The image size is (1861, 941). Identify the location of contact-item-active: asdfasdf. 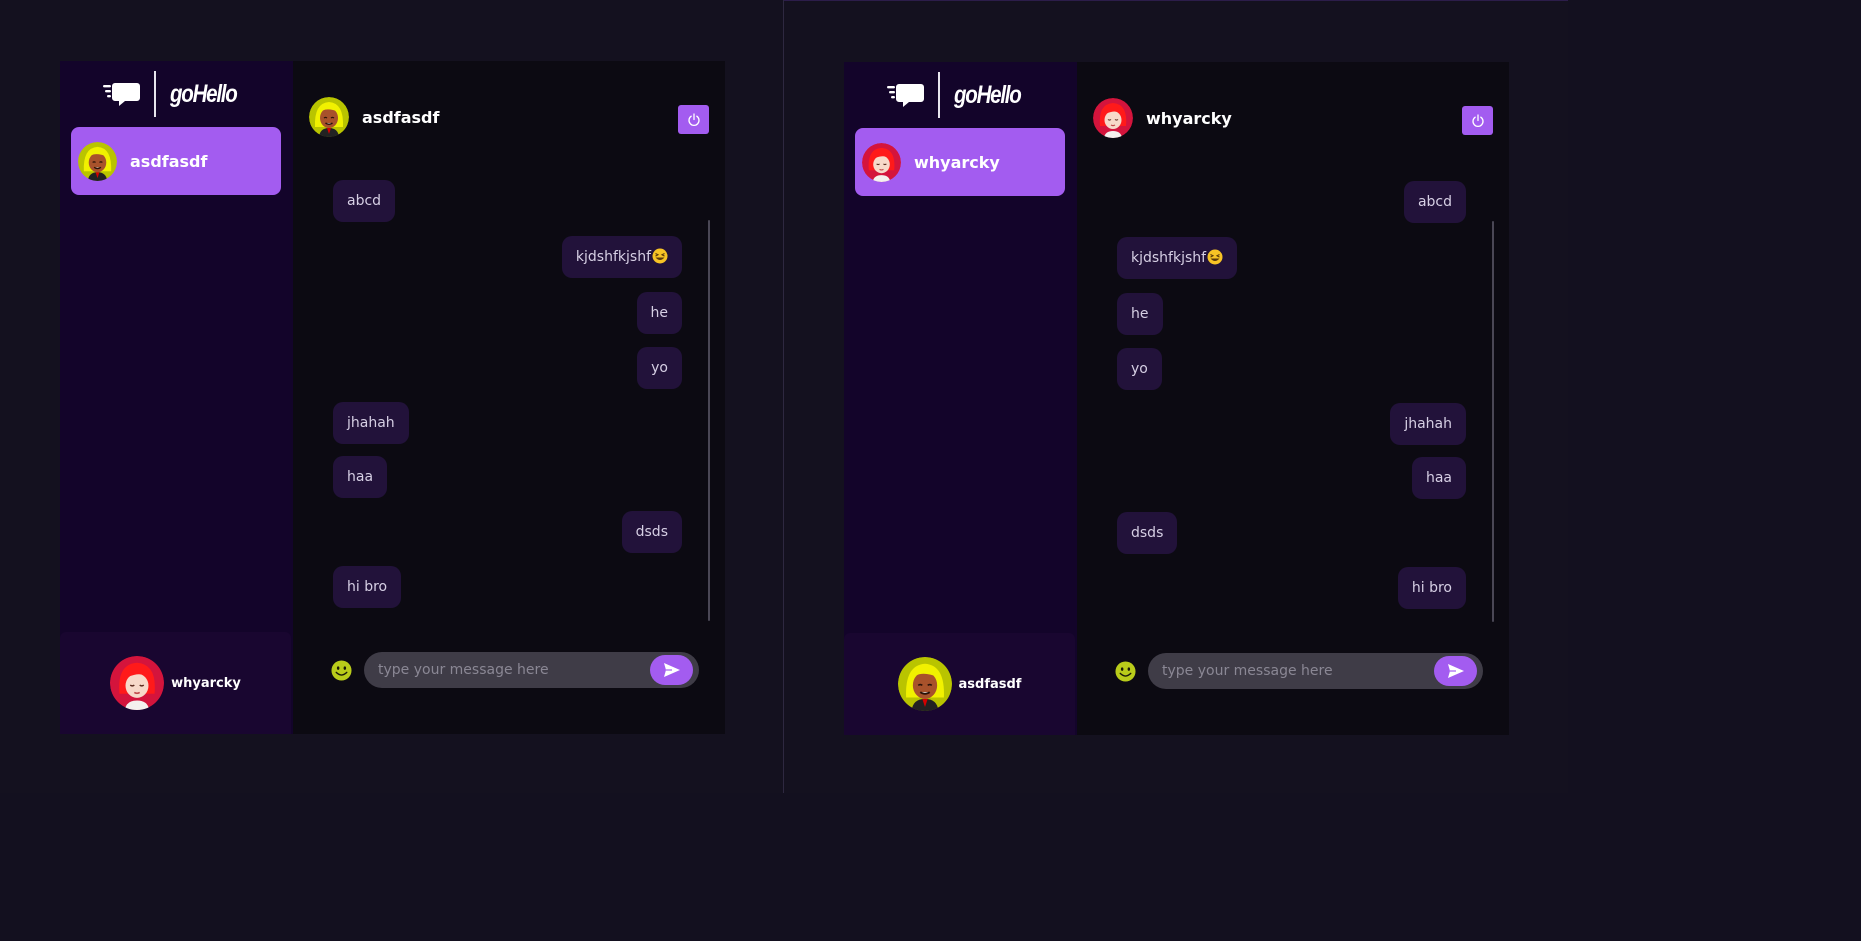
(176, 161).